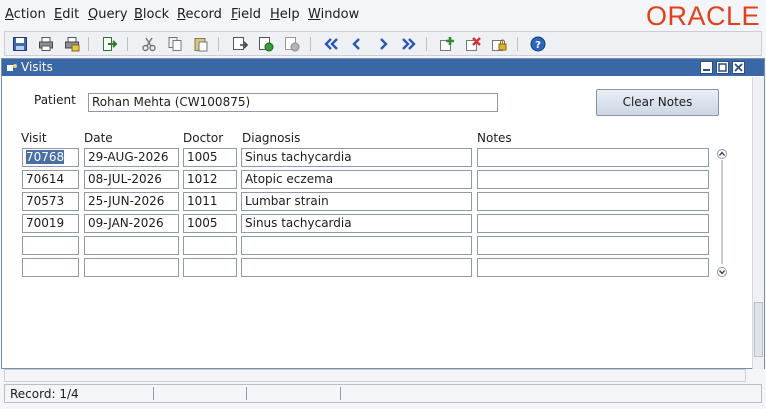  I want to click on menu-help-rest: elp, so click(289, 14).